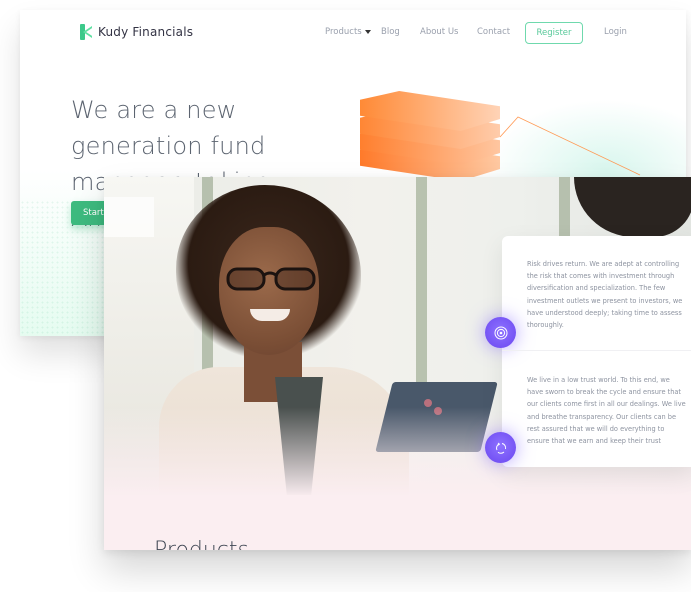  Describe the element at coordinates (615, 32) in the screenshot. I see `nav-login: Login` at that location.